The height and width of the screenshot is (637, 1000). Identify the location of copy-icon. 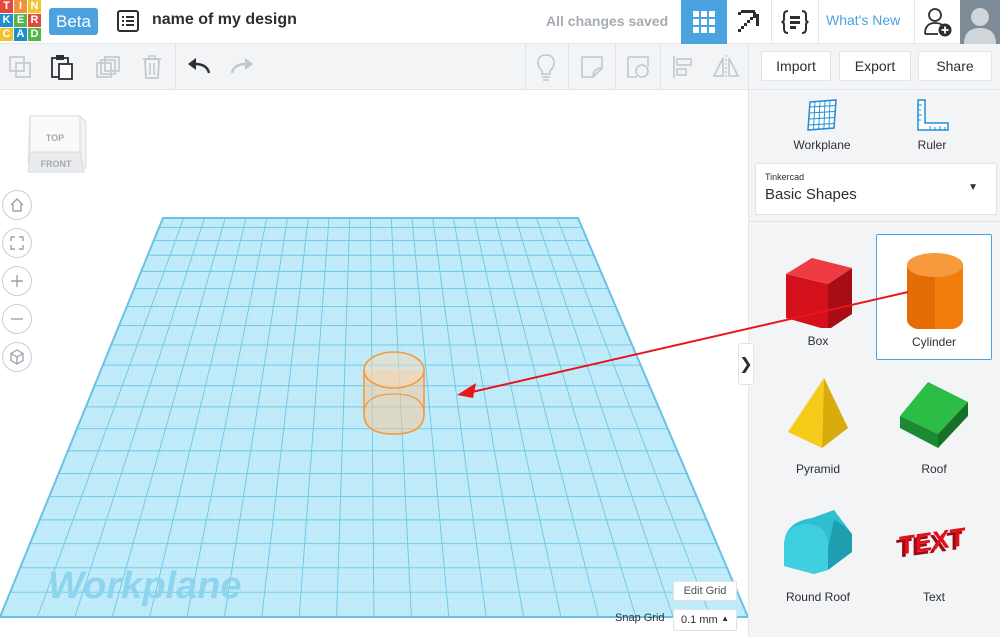
(20, 67).